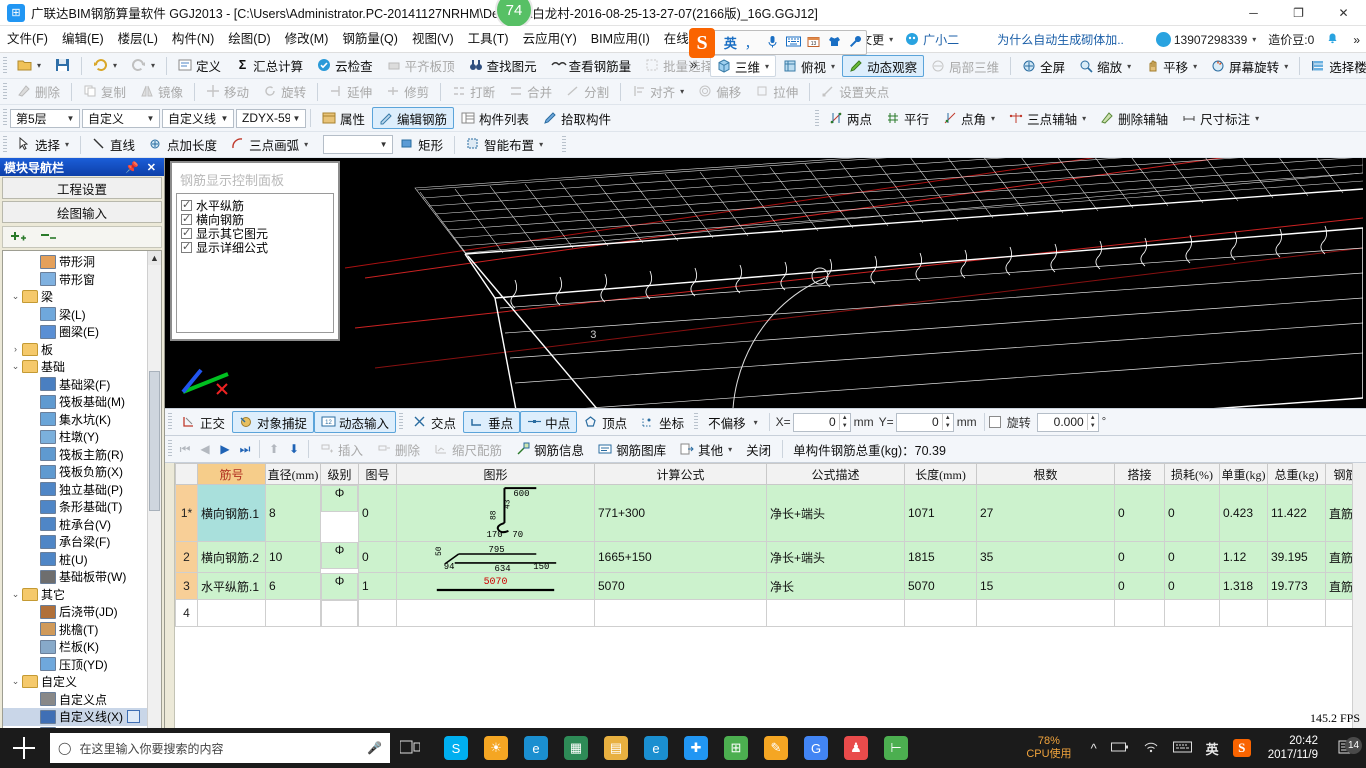  What do you see at coordinates (835, 474) in the screenshot?
I see `column-header: 公式描述` at bounding box center [835, 474].